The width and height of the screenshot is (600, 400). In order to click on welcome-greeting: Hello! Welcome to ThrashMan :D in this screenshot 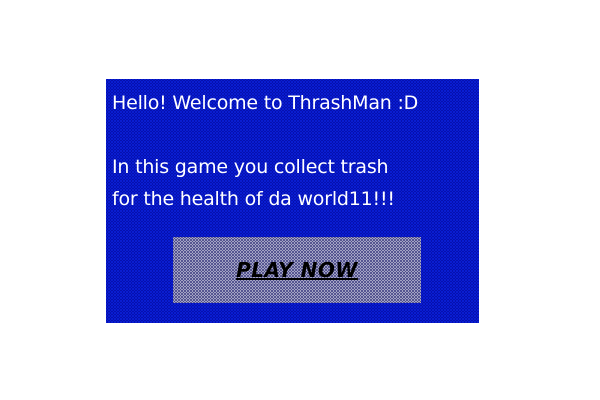, I will do `click(265, 103)`.